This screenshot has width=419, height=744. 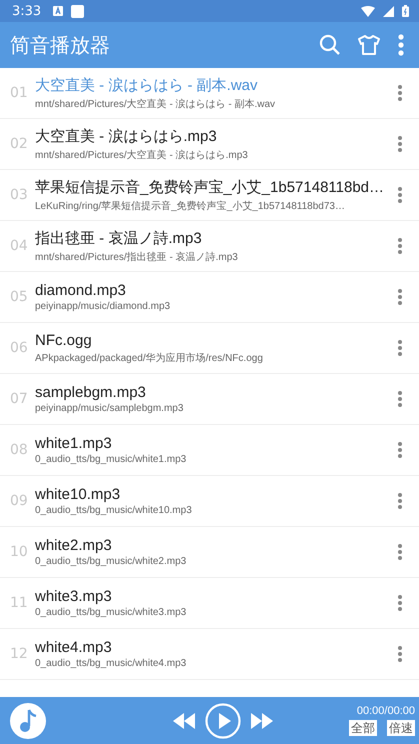 What do you see at coordinates (405, 11) in the screenshot?
I see `battery-icon` at bounding box center [405, 11].